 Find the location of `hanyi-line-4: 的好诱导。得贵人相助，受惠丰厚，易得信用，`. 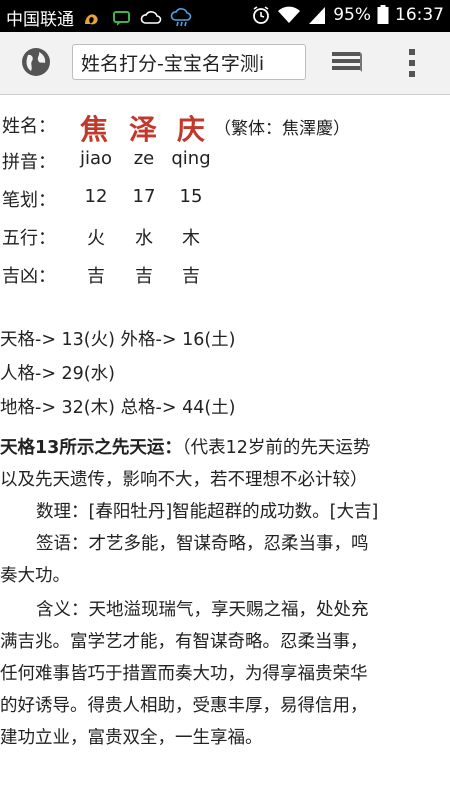

hanyi-line-4: 的好诱导。得贵人相助，受惠丰厚，易得信用， is located at coordinates (184, 706).